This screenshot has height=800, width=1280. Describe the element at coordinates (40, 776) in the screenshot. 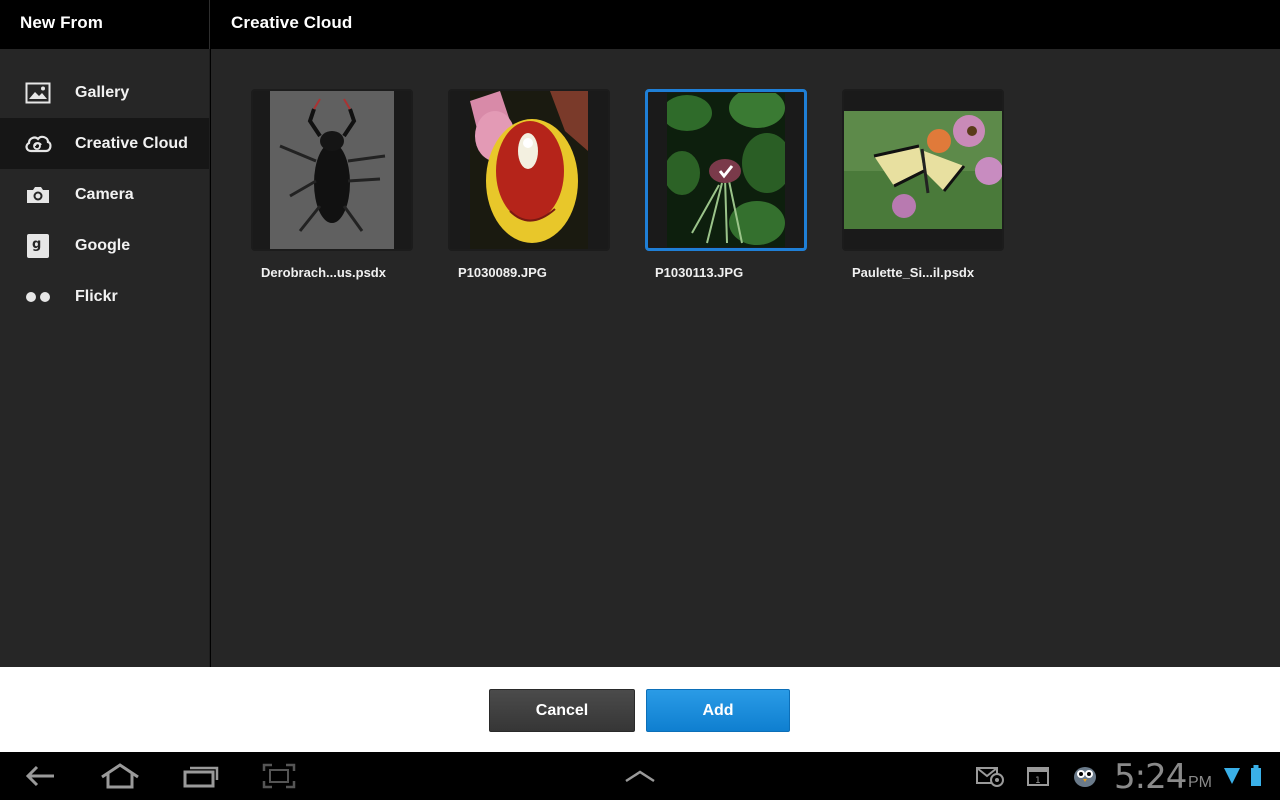

I see `back-icon` at that location.